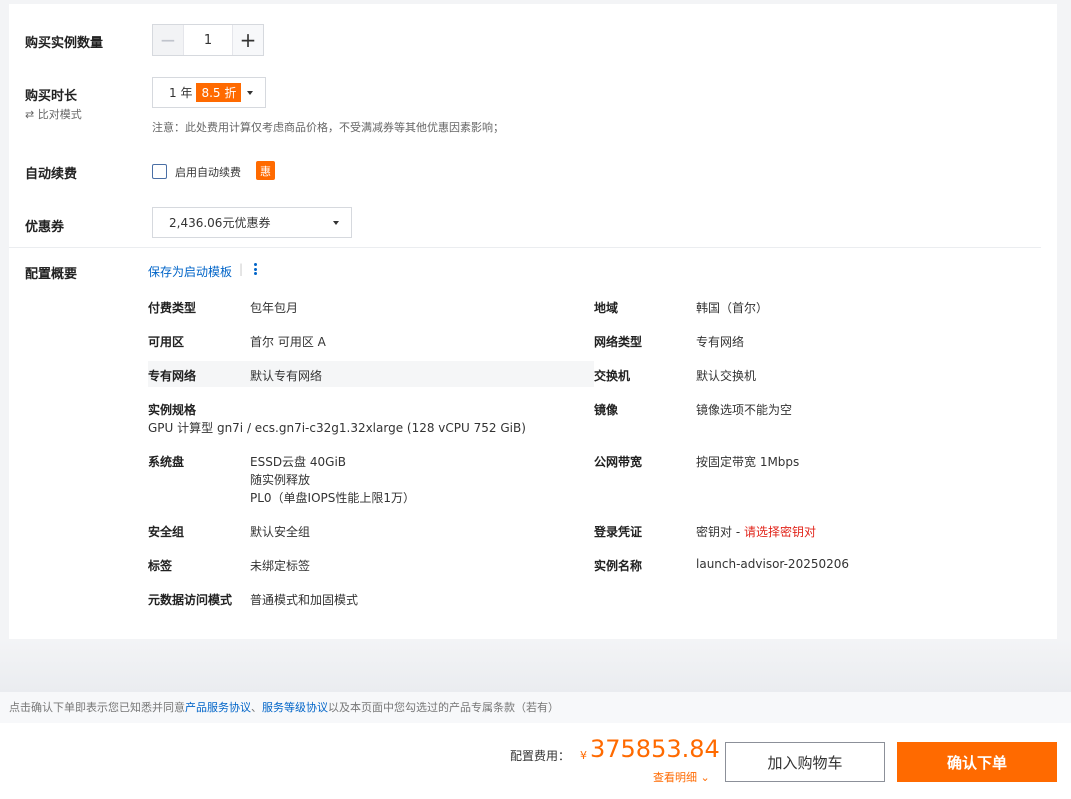 The image size is (1071, 799). I want to click on swap-icon: ⇄, so click(30, 114).